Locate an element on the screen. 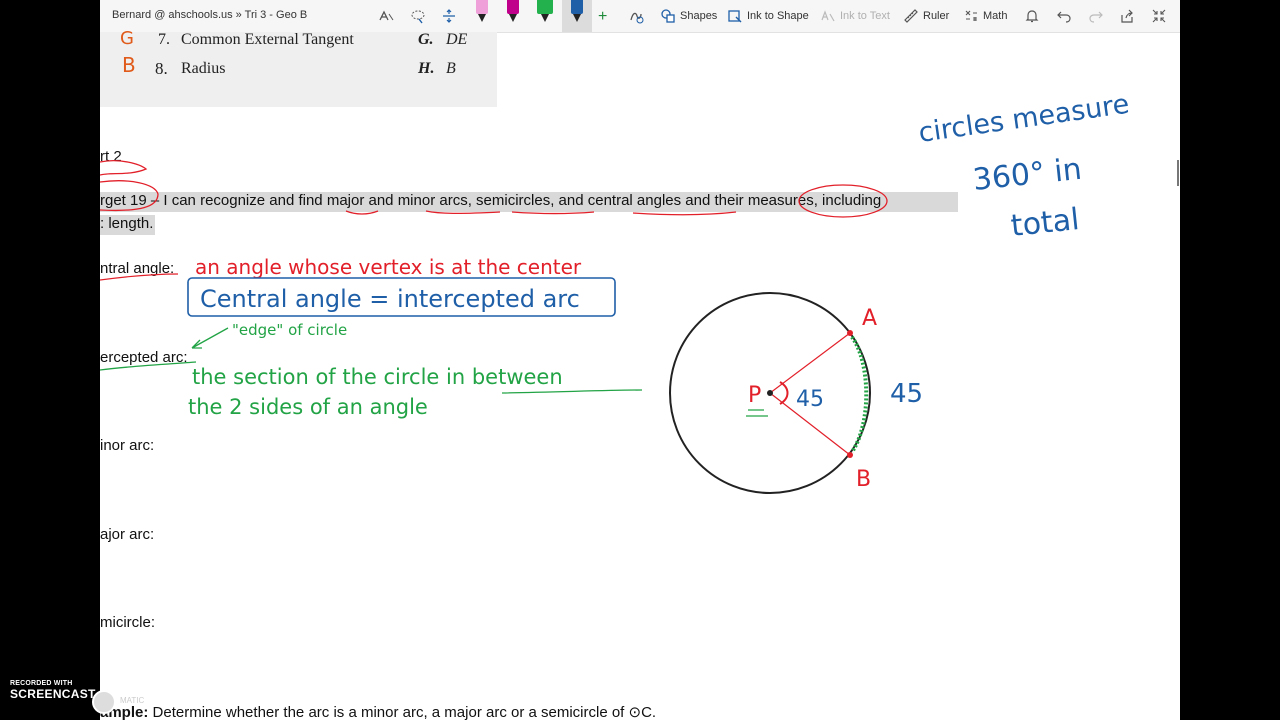 The height and width of the screenshot is (720, 1280). ink-to-shape-button: Ink to Shape is located at coordinates (768, 16).